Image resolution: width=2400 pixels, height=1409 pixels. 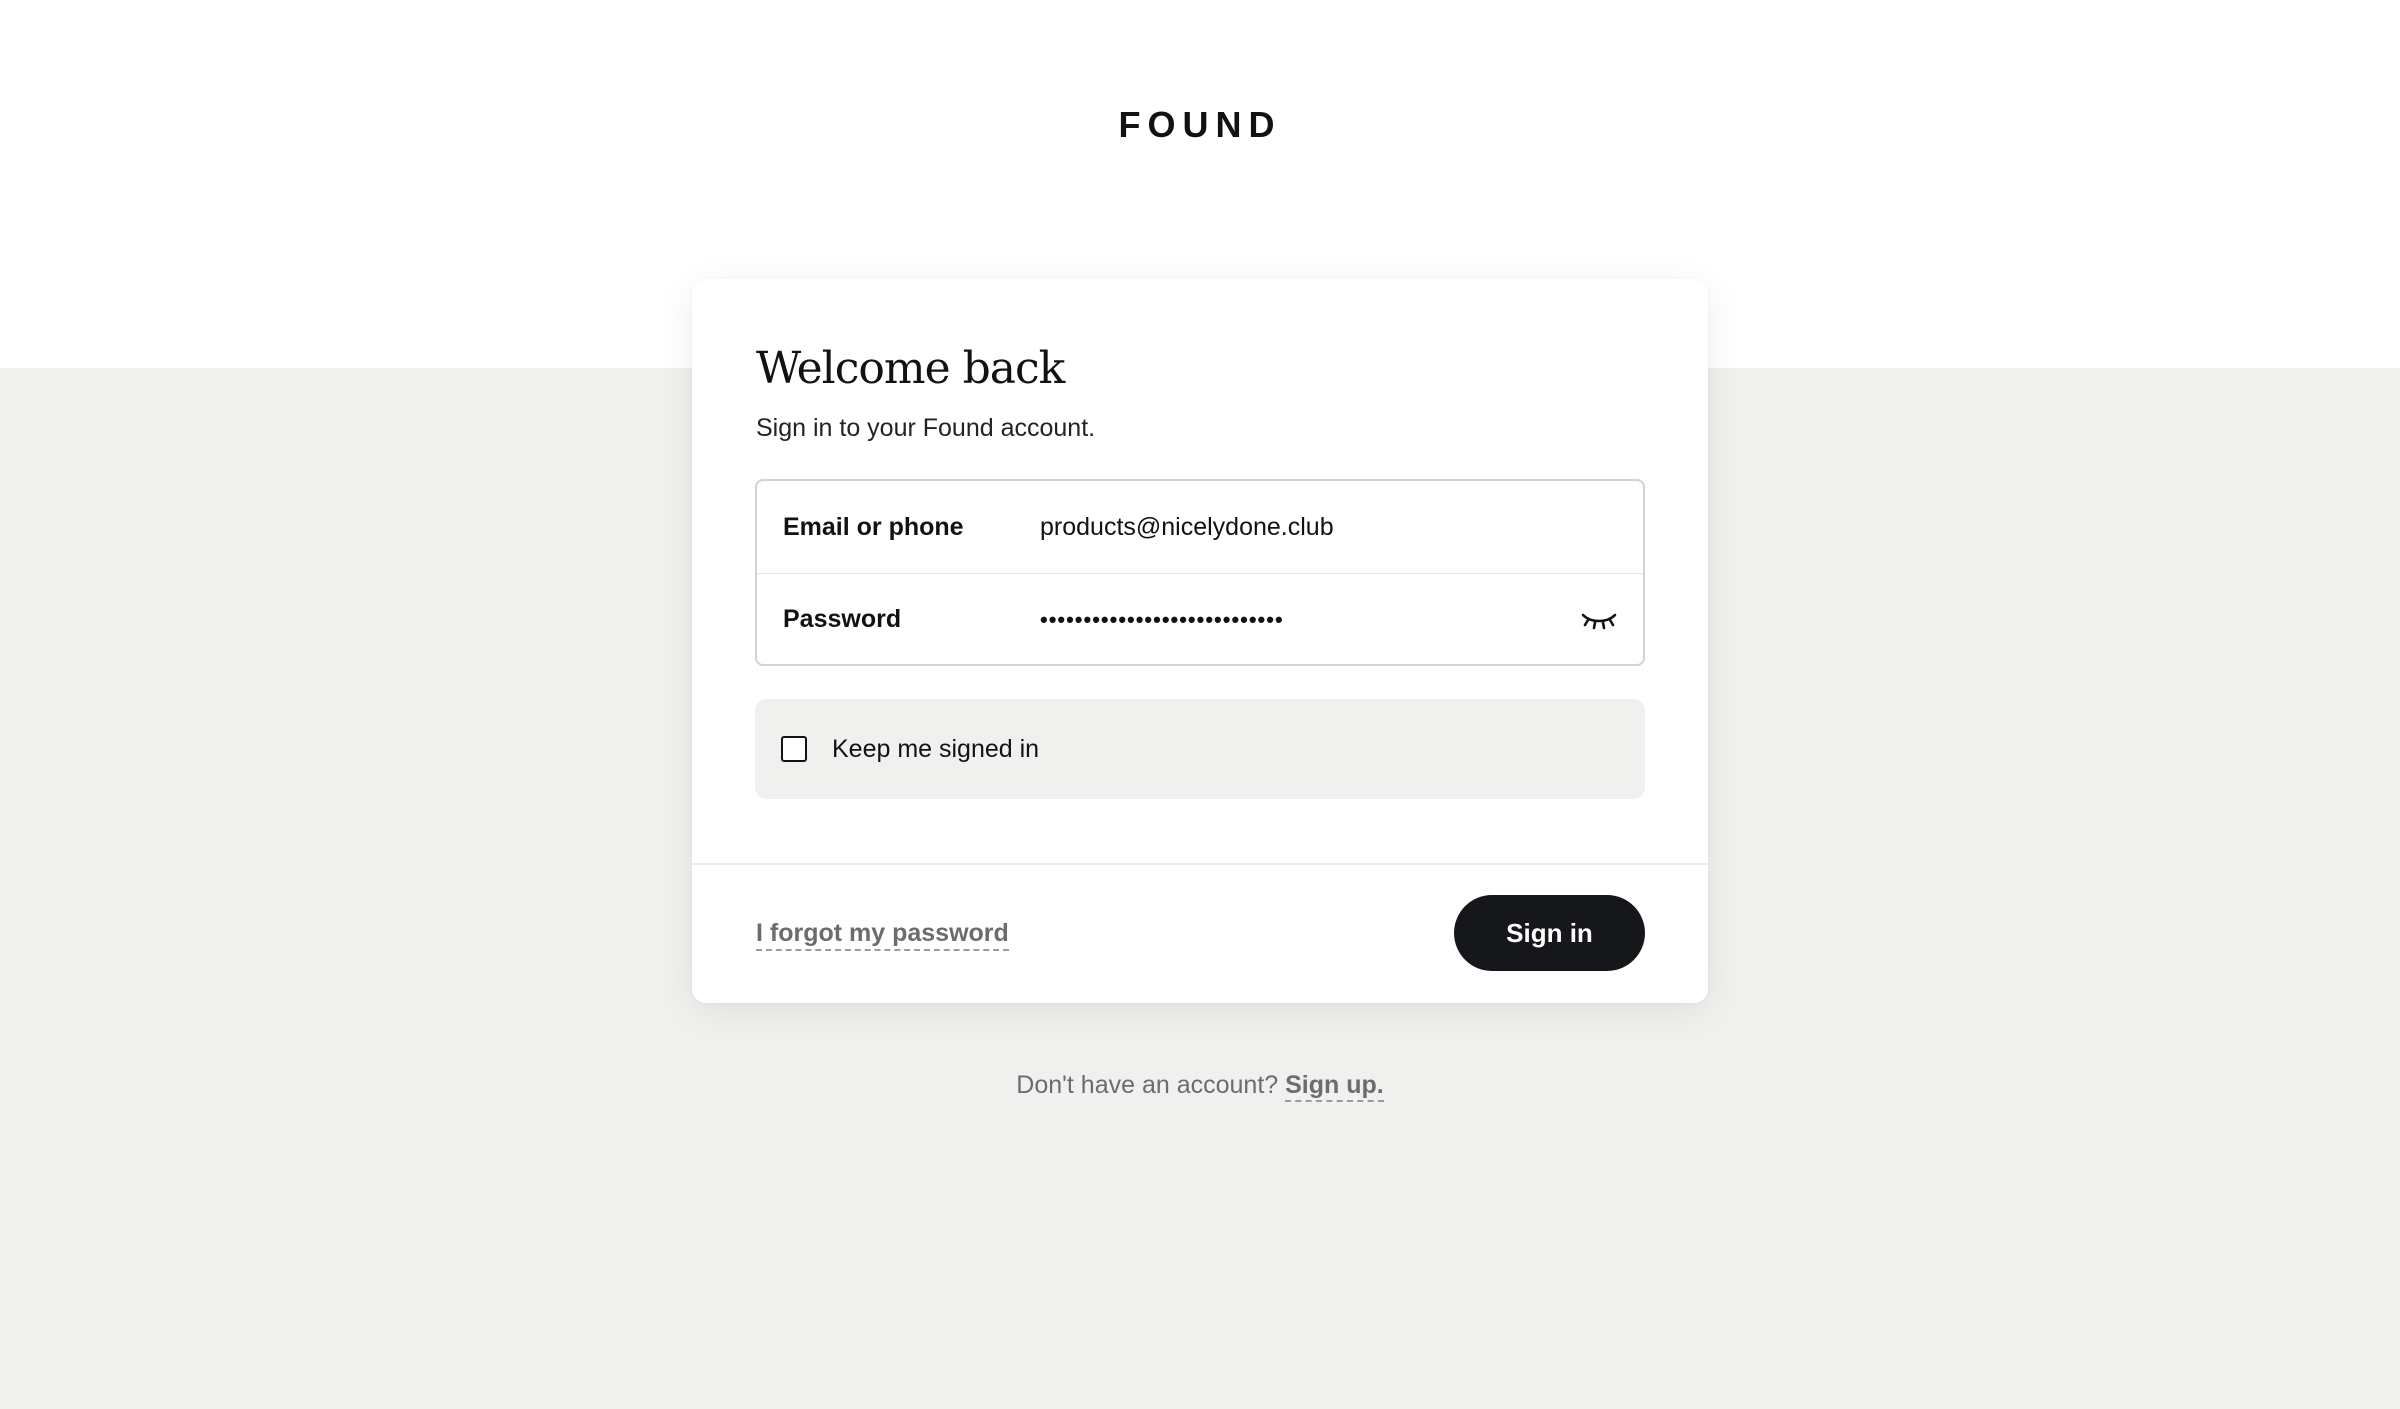 What do you see at coordinates (882, 935) in the screenshot?
I see `forgot-password-link: I forgot my password` at bounding box center [882, 935].